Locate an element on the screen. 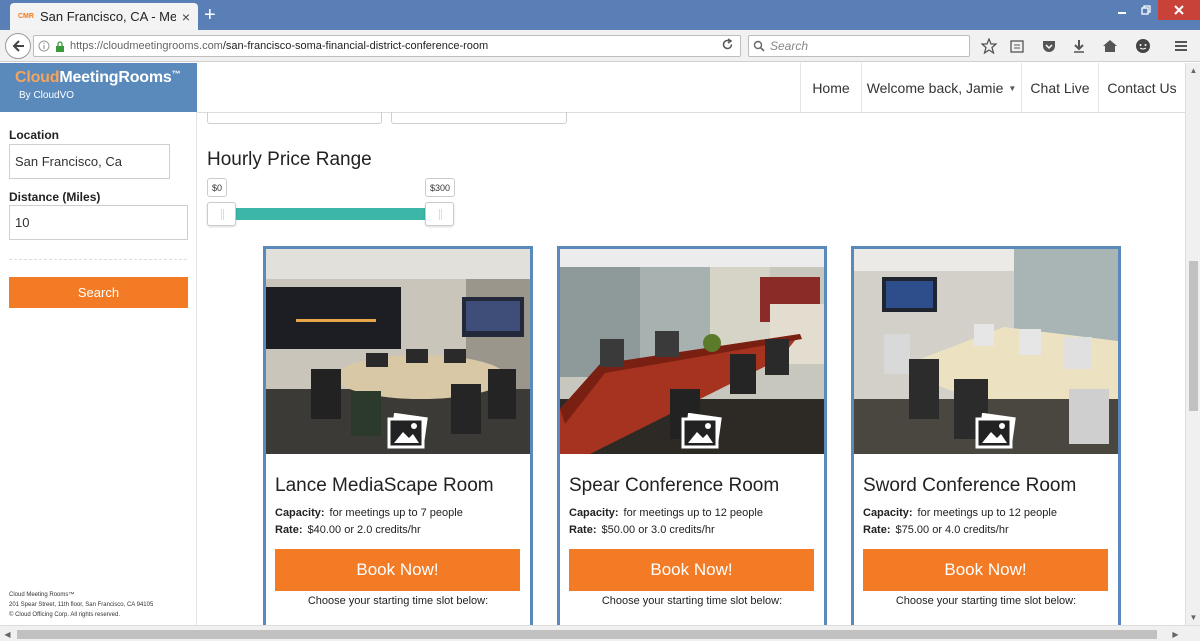 The height and width of the screenshot is (642, 1200). price-slider-max-handle is located at coordinates (439, 214).